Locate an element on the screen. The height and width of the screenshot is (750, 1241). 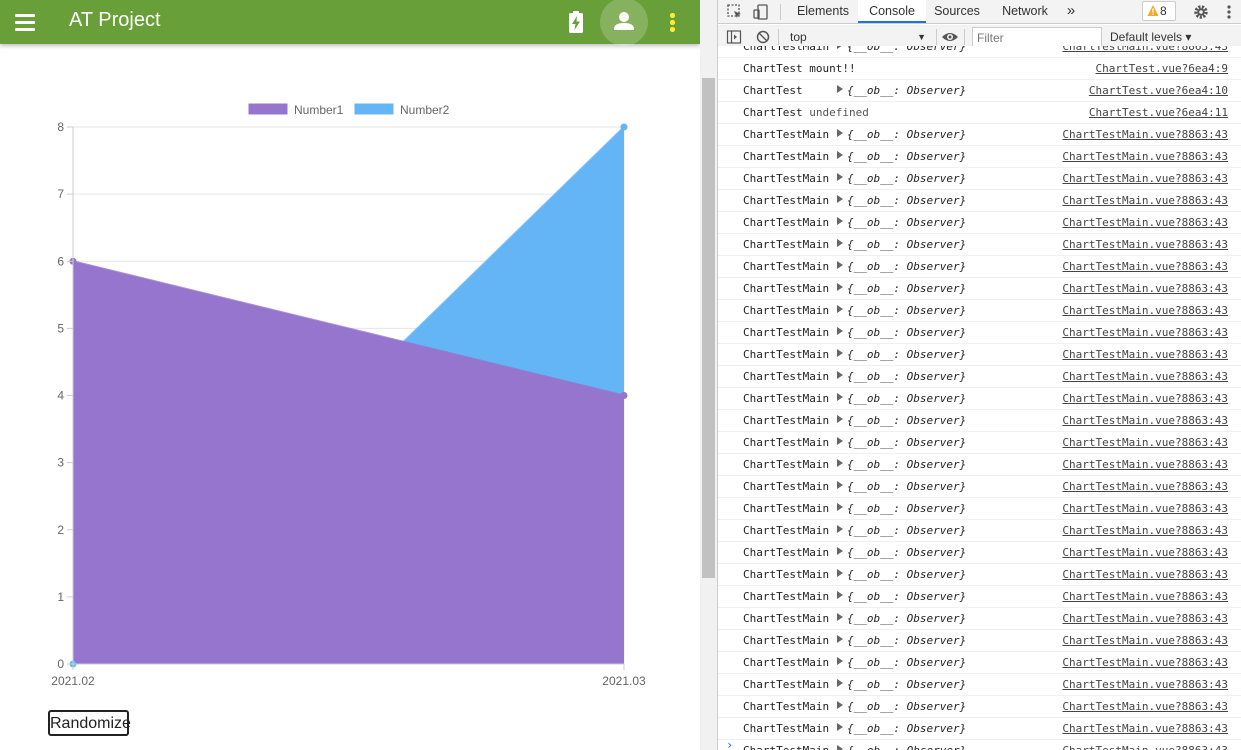
log-source-link: ChartTest.vue?6ea4:9 is located at coordinates (1162, 68).